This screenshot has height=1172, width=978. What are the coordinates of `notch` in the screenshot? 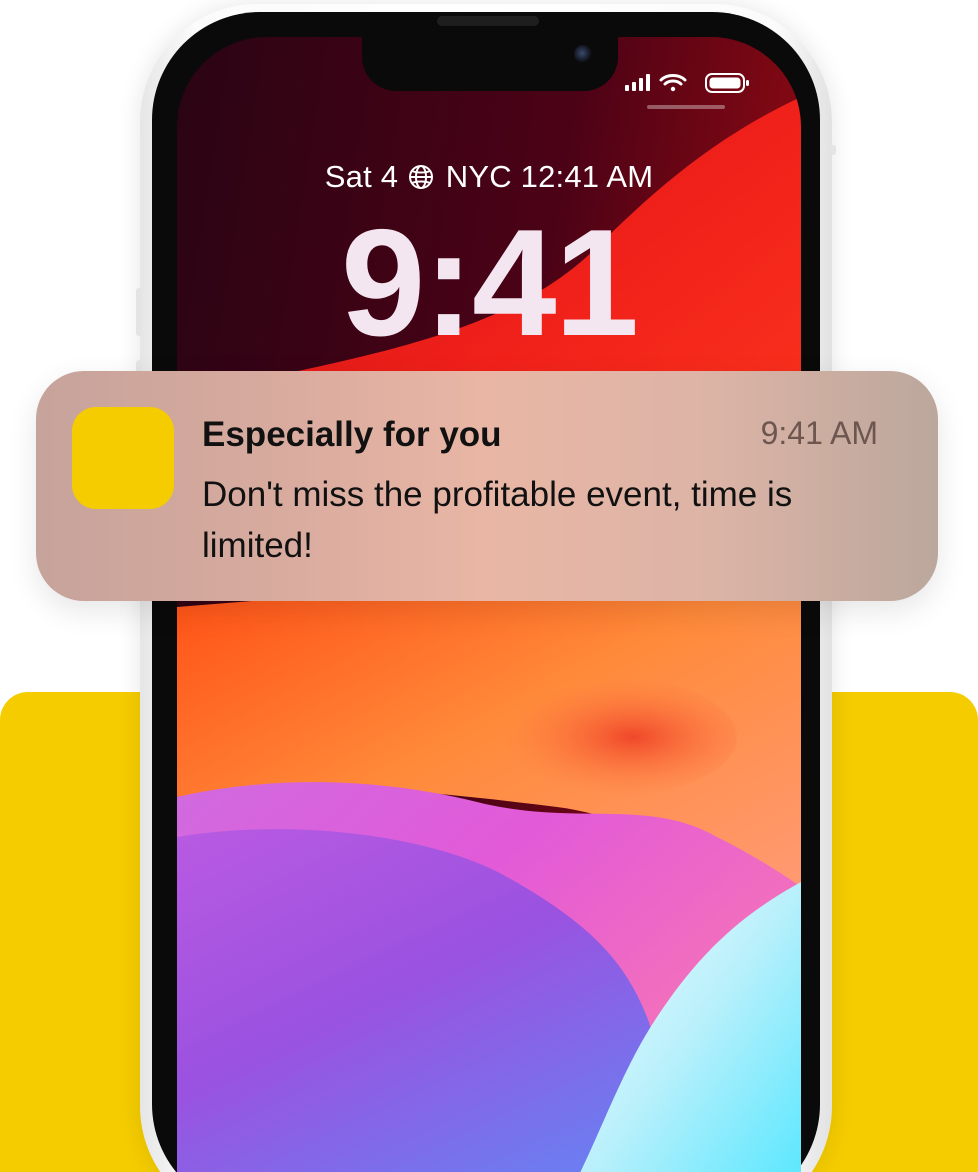 It's located at (490, 64).